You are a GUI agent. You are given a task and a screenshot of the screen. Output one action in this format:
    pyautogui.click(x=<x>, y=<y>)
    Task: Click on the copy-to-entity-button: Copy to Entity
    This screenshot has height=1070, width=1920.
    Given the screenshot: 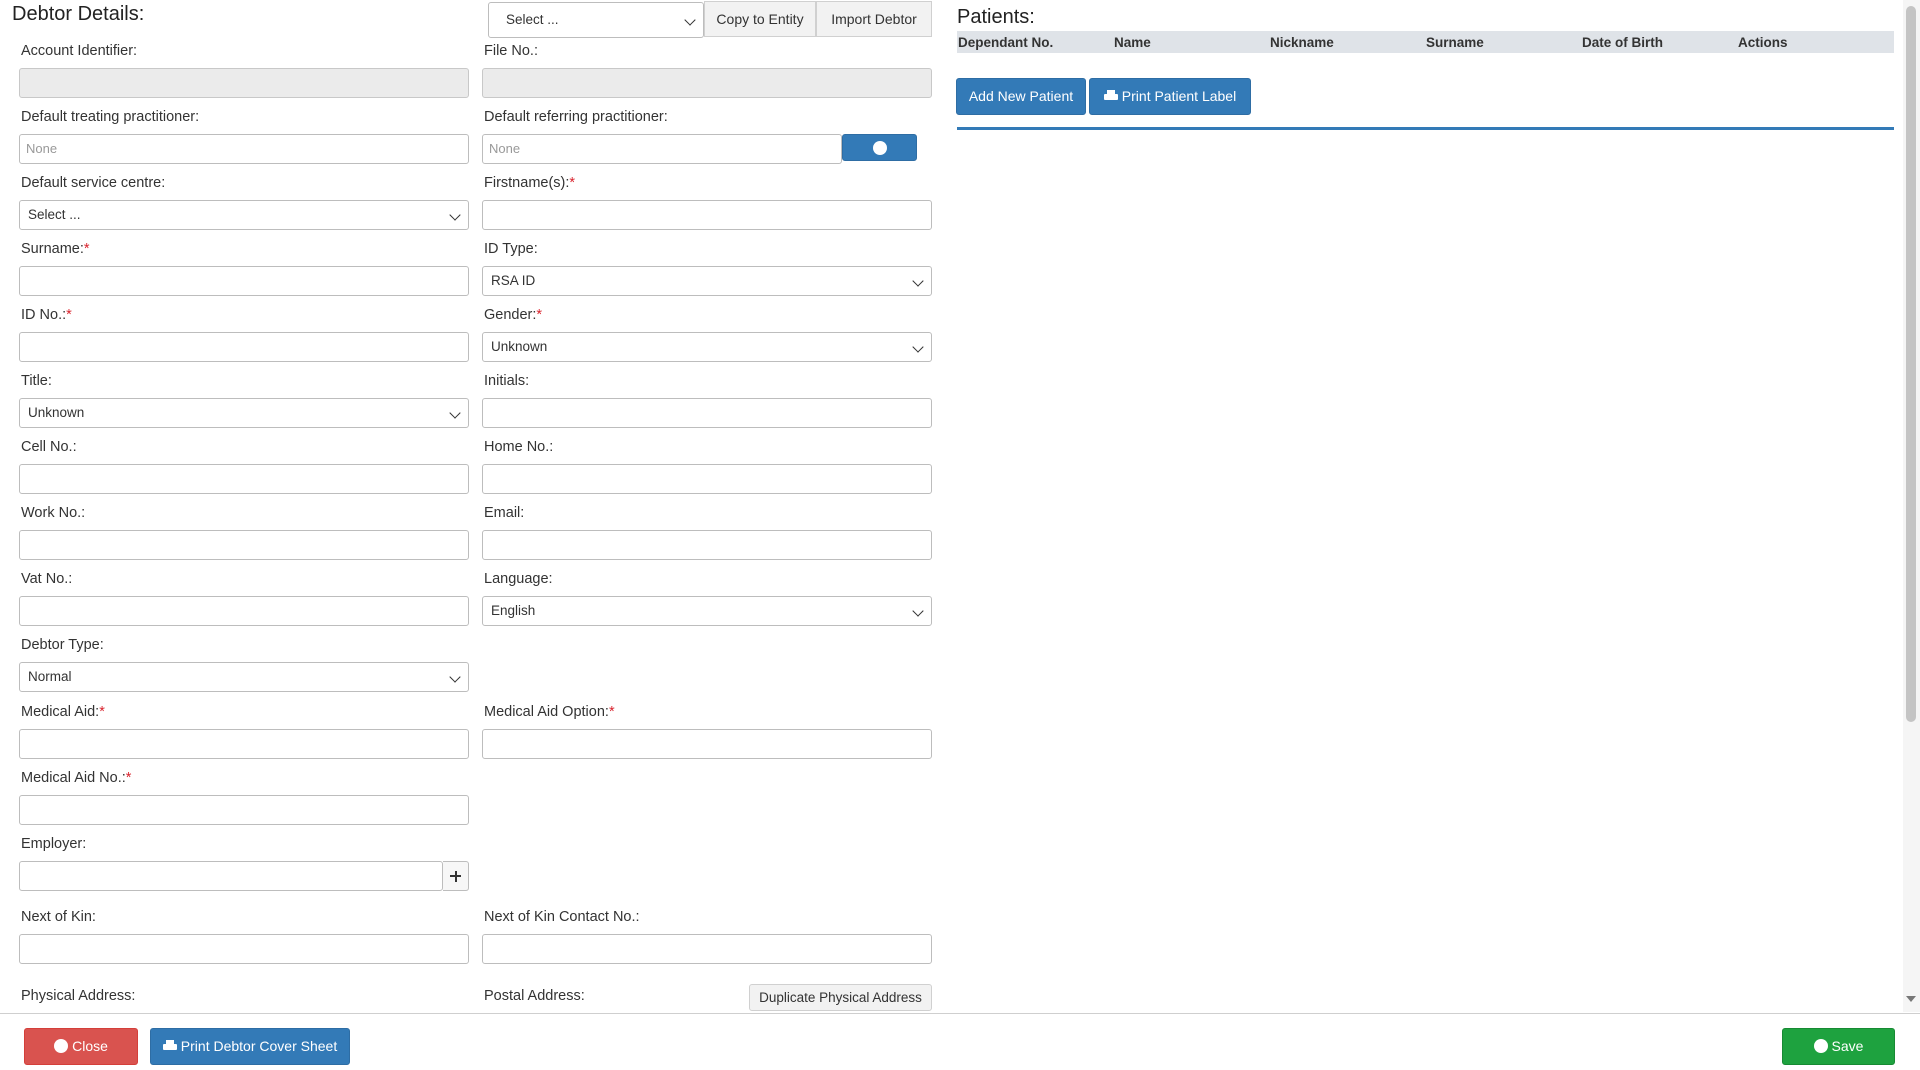 What is the action you would take?
    pyautogui.click(x=760, y=19)
    